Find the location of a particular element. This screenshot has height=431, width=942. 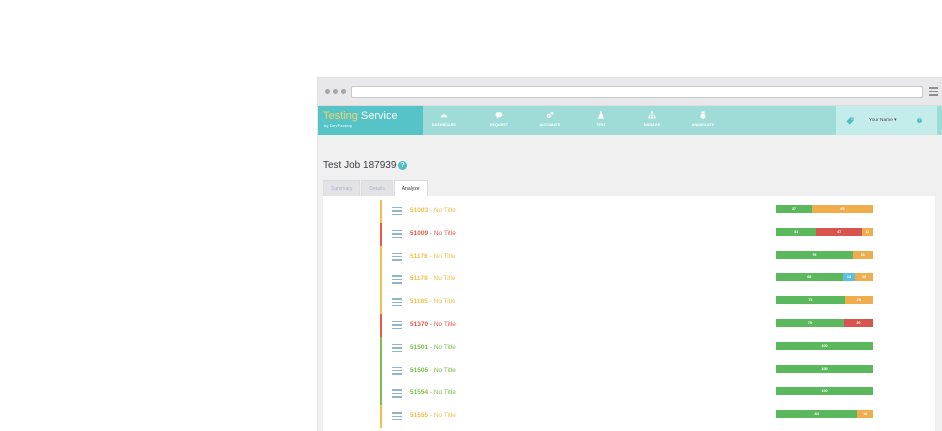

item-title: 51505 - No Title is located at coordinates (433, 370).